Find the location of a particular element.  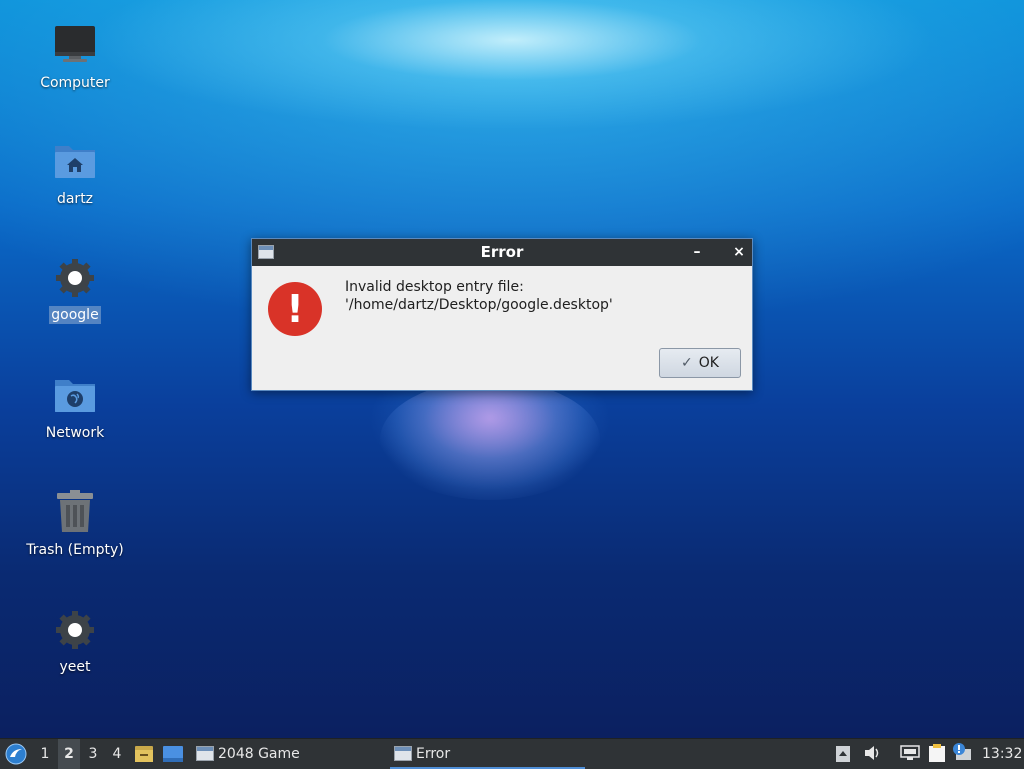

ok-button: ✓ OK is located at coordinates (700, 363).